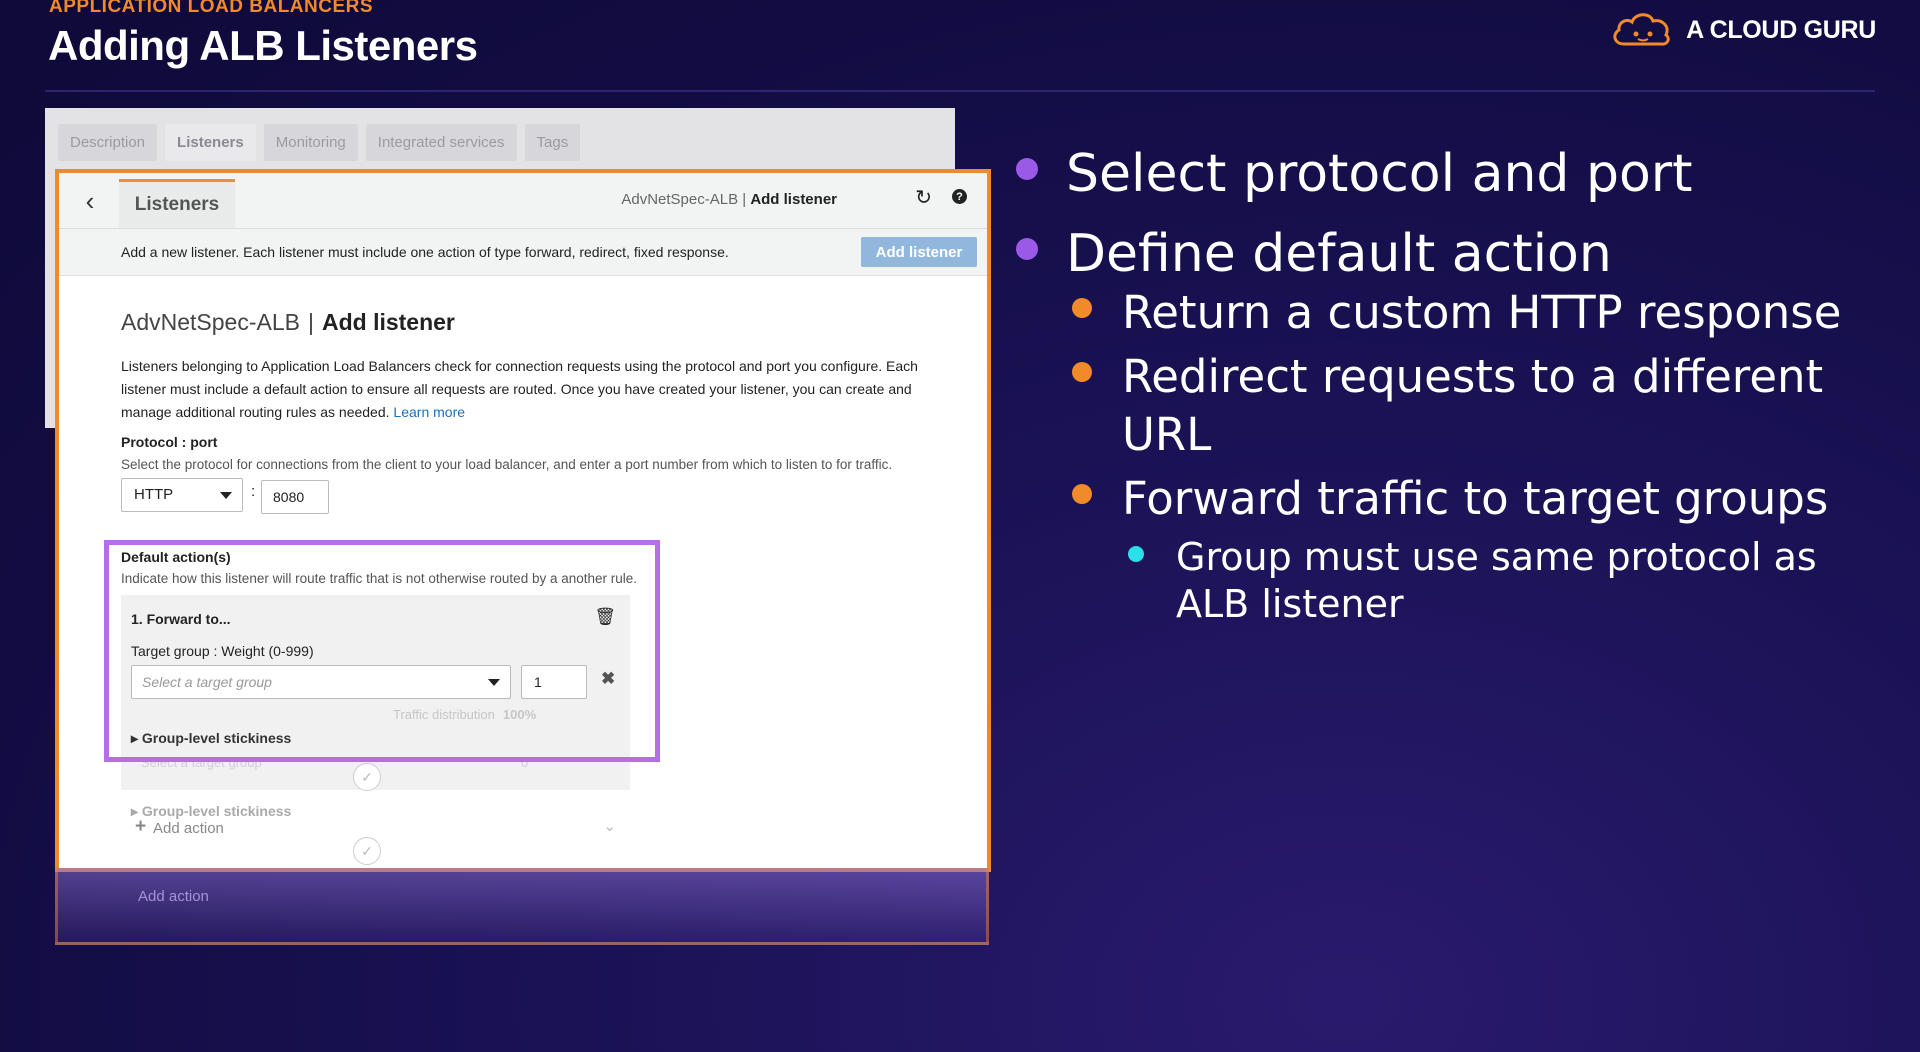 The image size is (1920, 1052). What do you see at coordinates (960, 91) in the screenshot?
I see `header-divider` at bounding box center [960, 91].